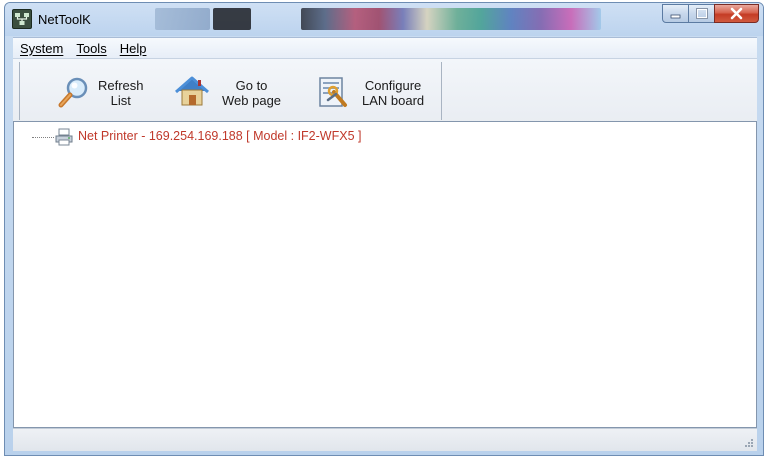 The image size is (767, 459). I want to click on go-to-web-page-label: Go to Web page, so click(252, 93).